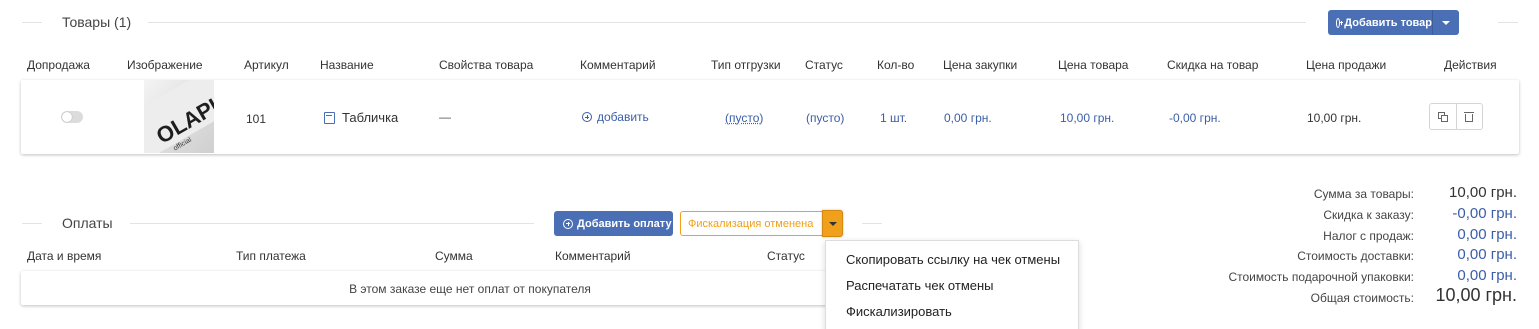  I want to click on summary-total-label: Общая стоимость:, so click(1362, 298).